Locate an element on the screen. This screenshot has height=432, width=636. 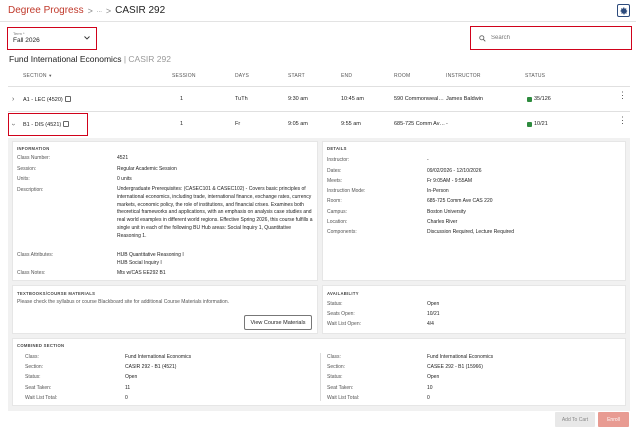
column-header-days: DAYS is located at coordinates (242, 76).